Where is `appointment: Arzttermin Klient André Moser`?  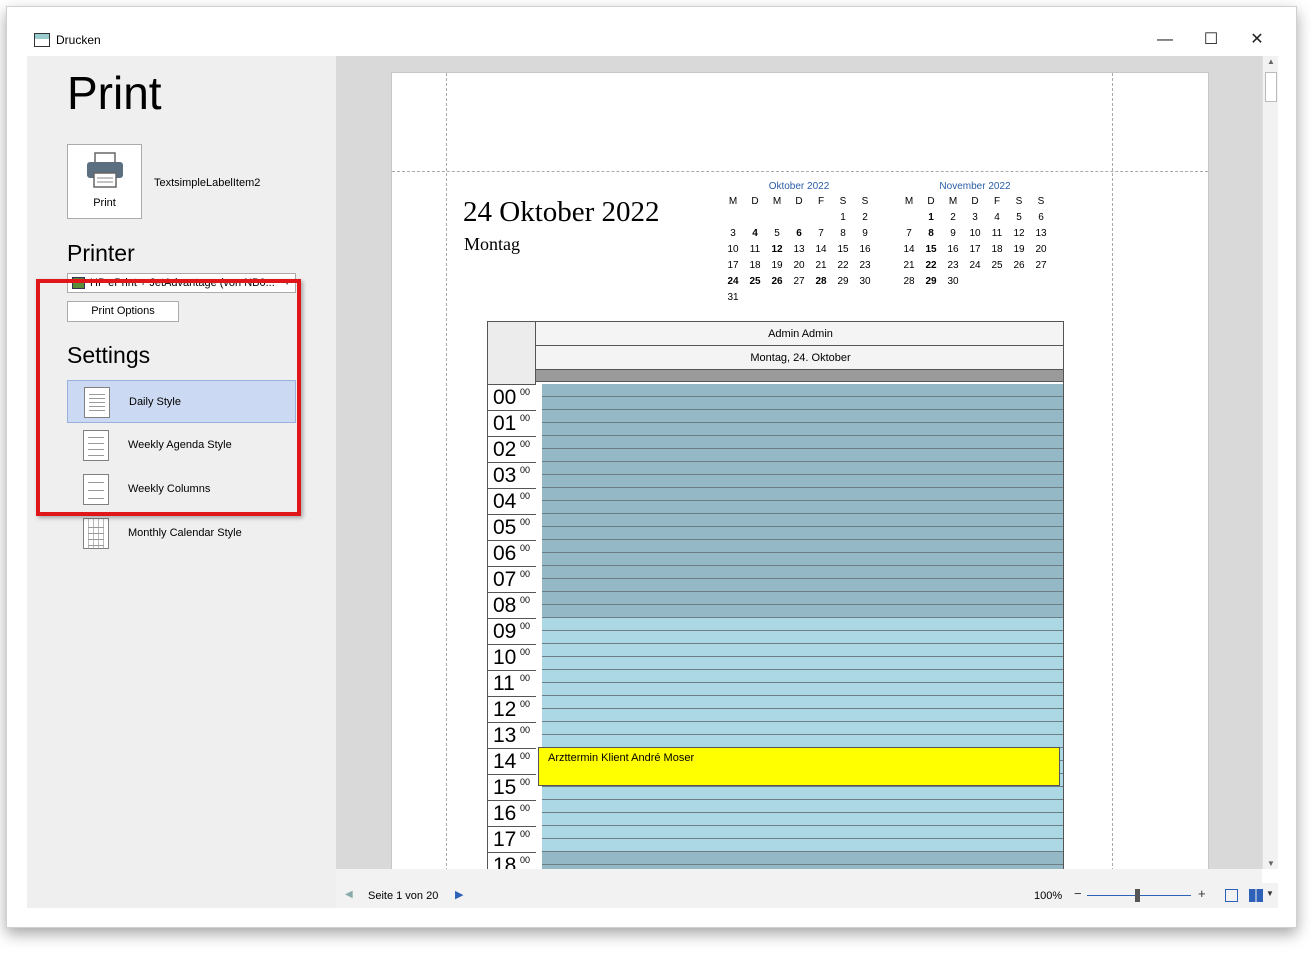 appointment: Arzttermin Klient André Moser is located at coordinates (799, 766).